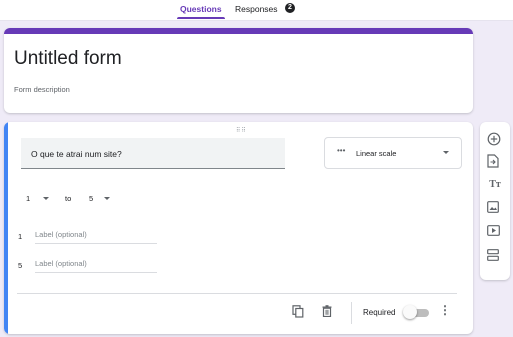  I want to click on active-card-indicator, so click(6, 228).